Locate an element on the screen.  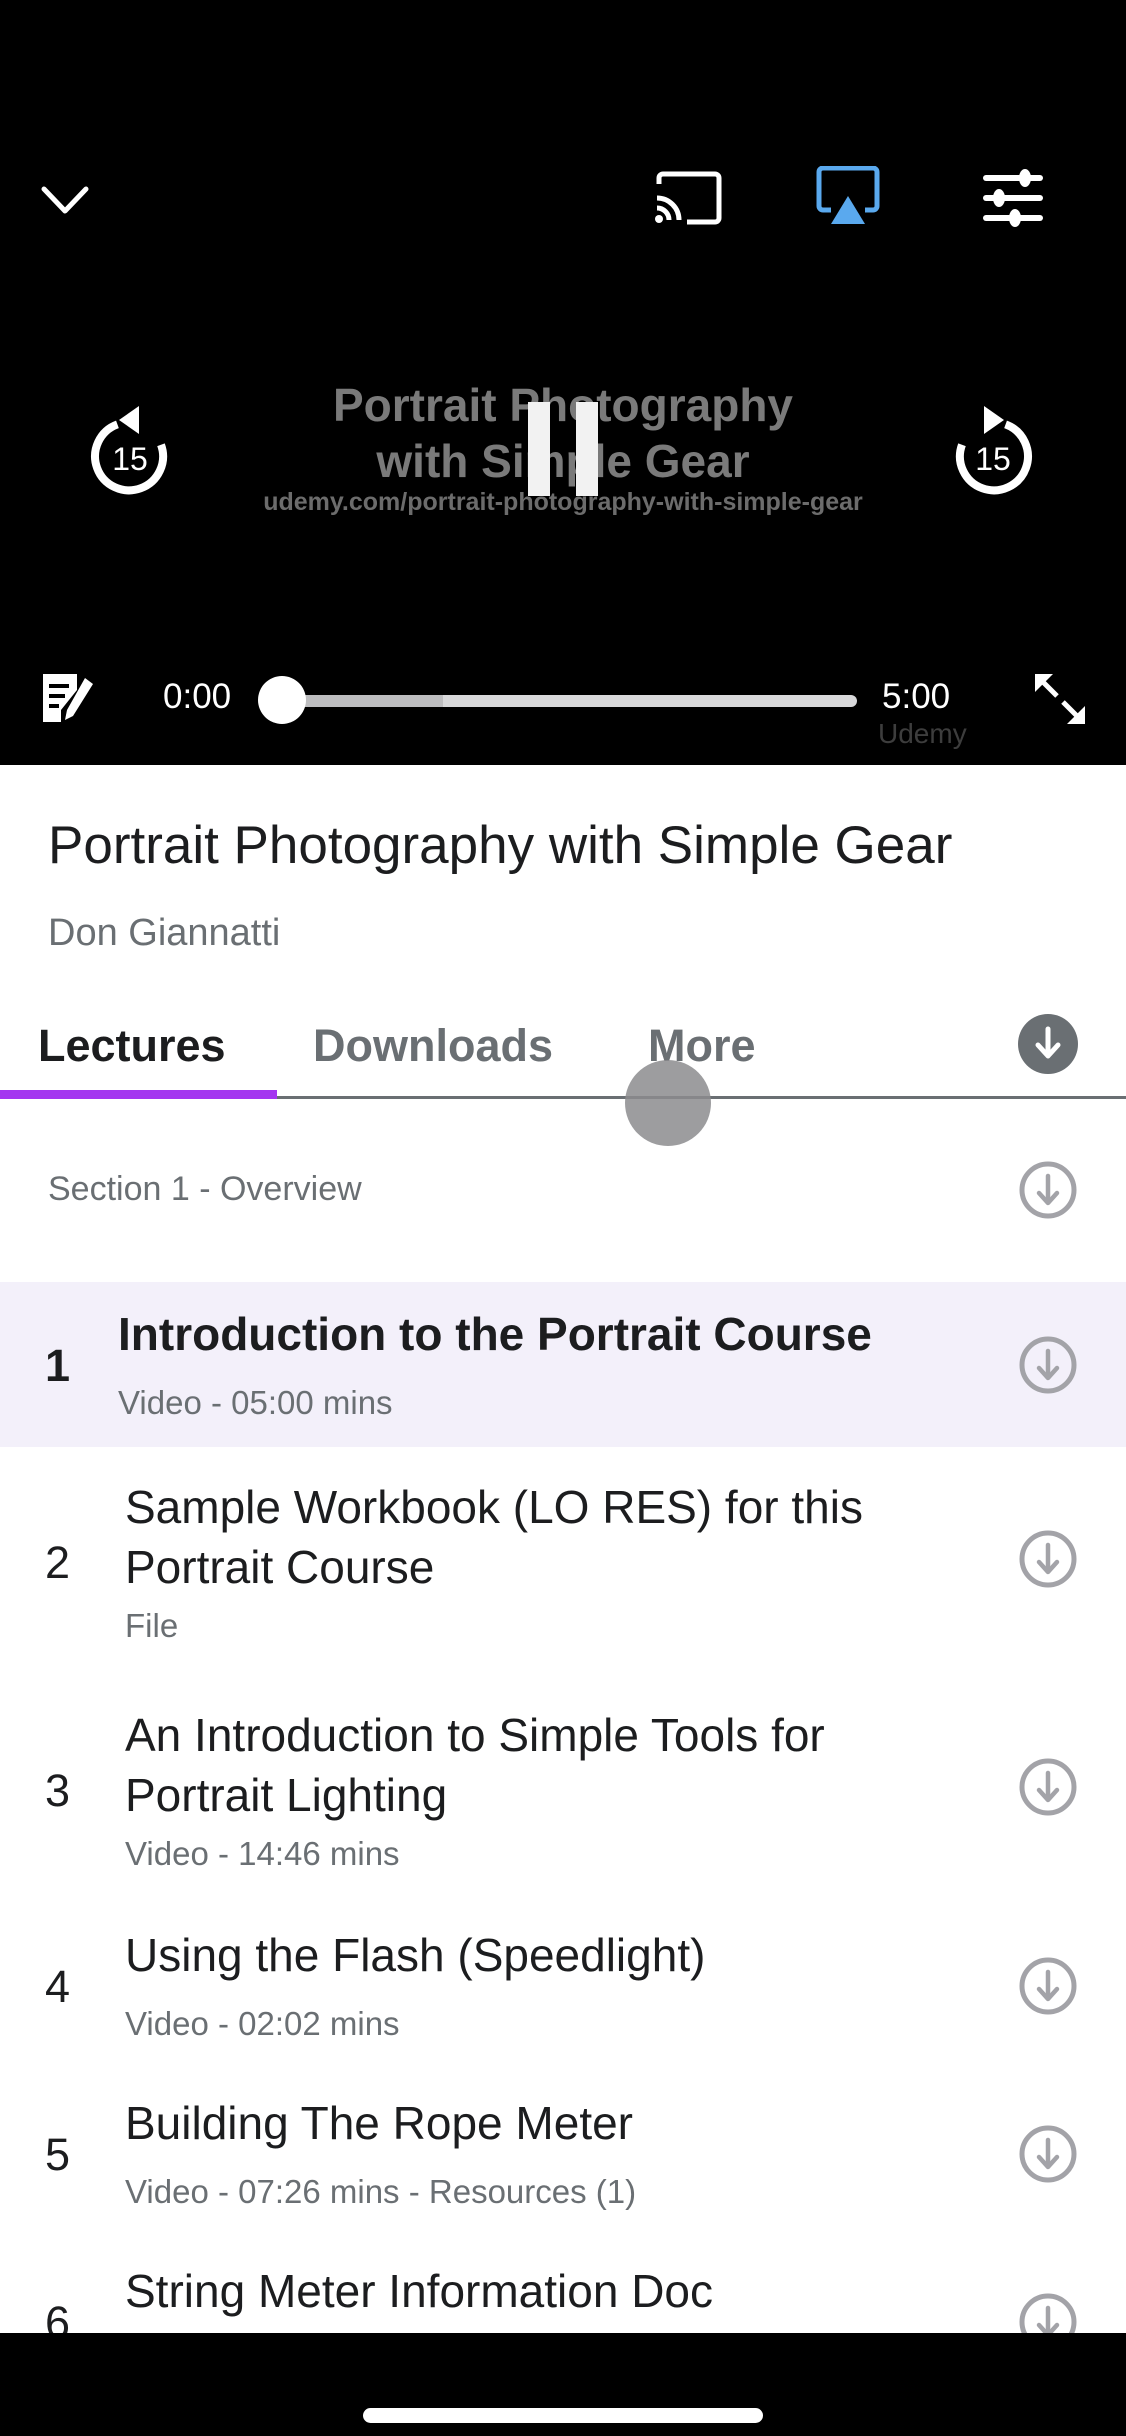
lecture-number: 5 is located at coordinates (58, 2154).